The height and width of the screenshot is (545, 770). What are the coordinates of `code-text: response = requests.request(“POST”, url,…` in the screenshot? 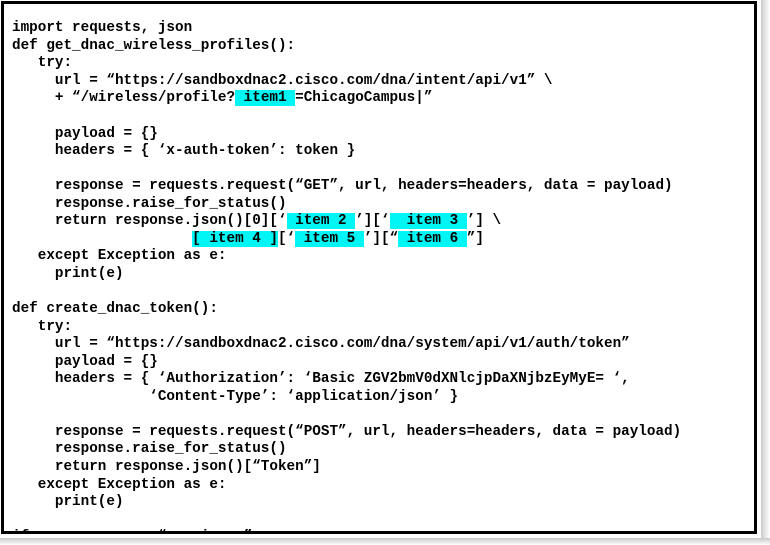 It's located at (347, 431).